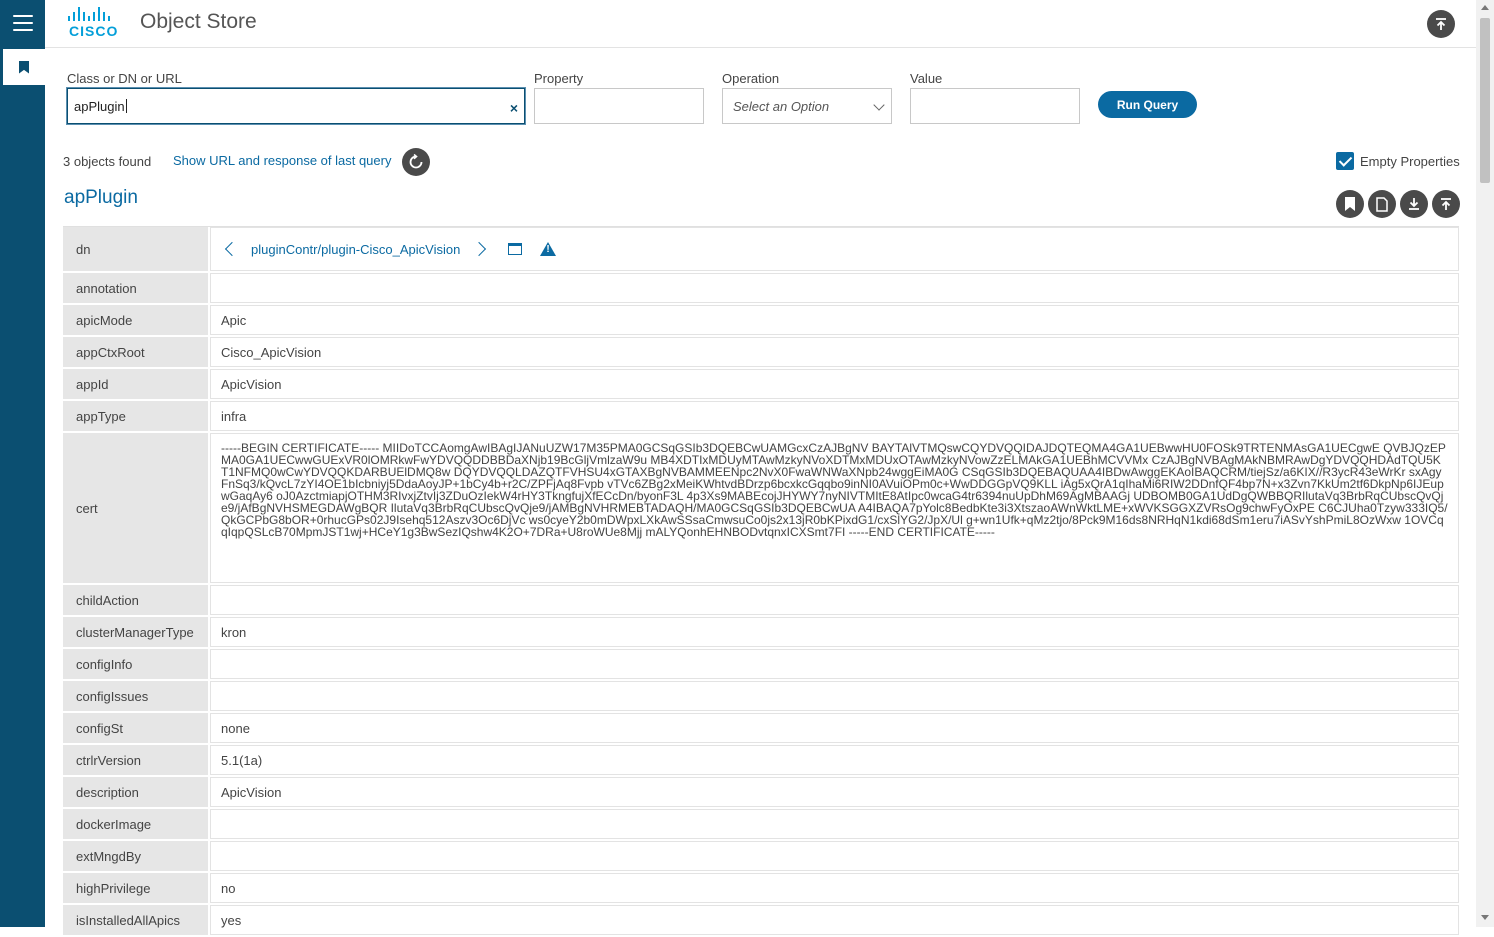 This screenshot has height=937, width=1494. Describe the element at coordinates (1485, 917) in the screenshot. I see `scroll-down-icon` at that location.